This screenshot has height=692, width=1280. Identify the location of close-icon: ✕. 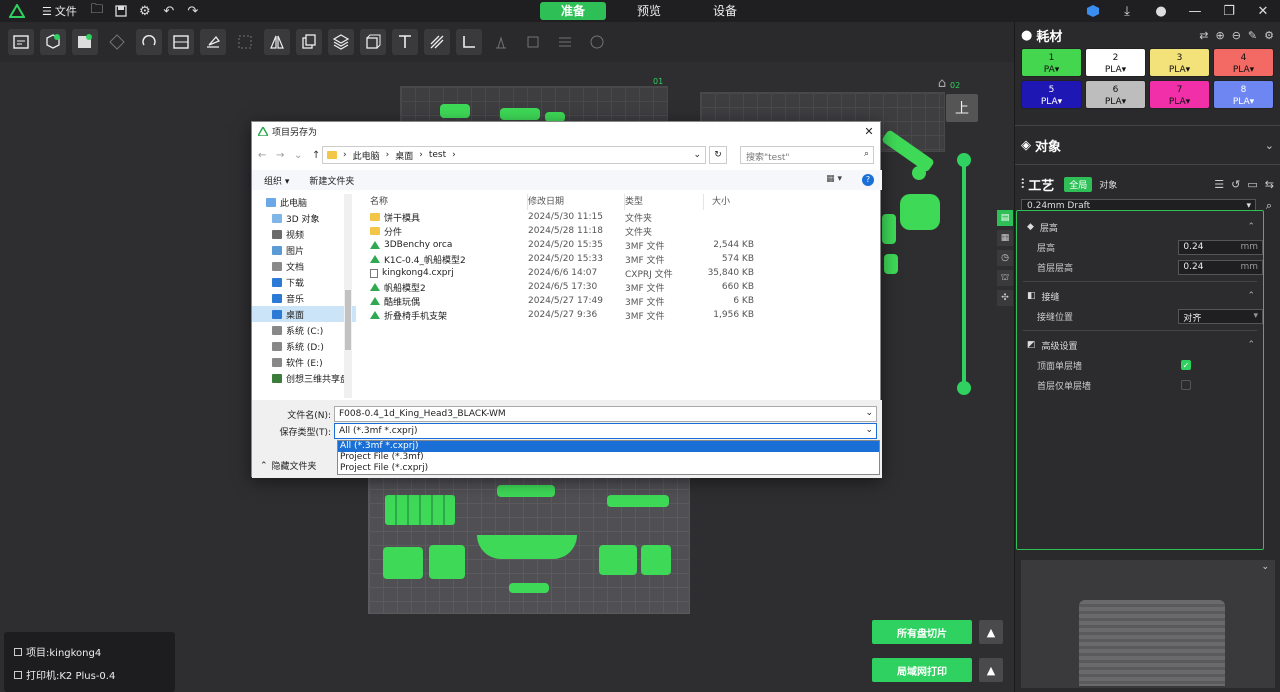
(1263, 11).